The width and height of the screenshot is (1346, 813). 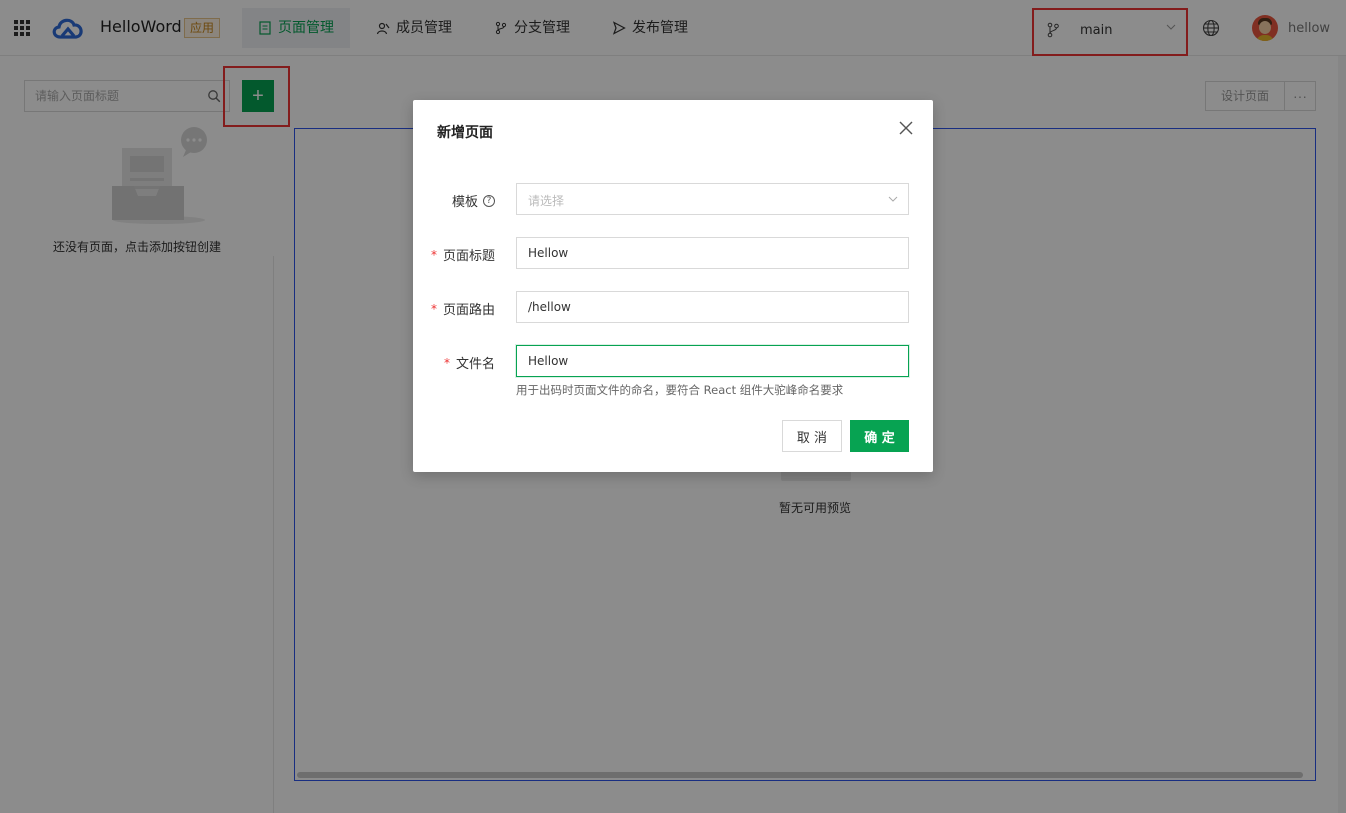 What do you see at coordinates (712, 361) in the screenshot?
I see `file-name-input` at bounding box center [712, 361].